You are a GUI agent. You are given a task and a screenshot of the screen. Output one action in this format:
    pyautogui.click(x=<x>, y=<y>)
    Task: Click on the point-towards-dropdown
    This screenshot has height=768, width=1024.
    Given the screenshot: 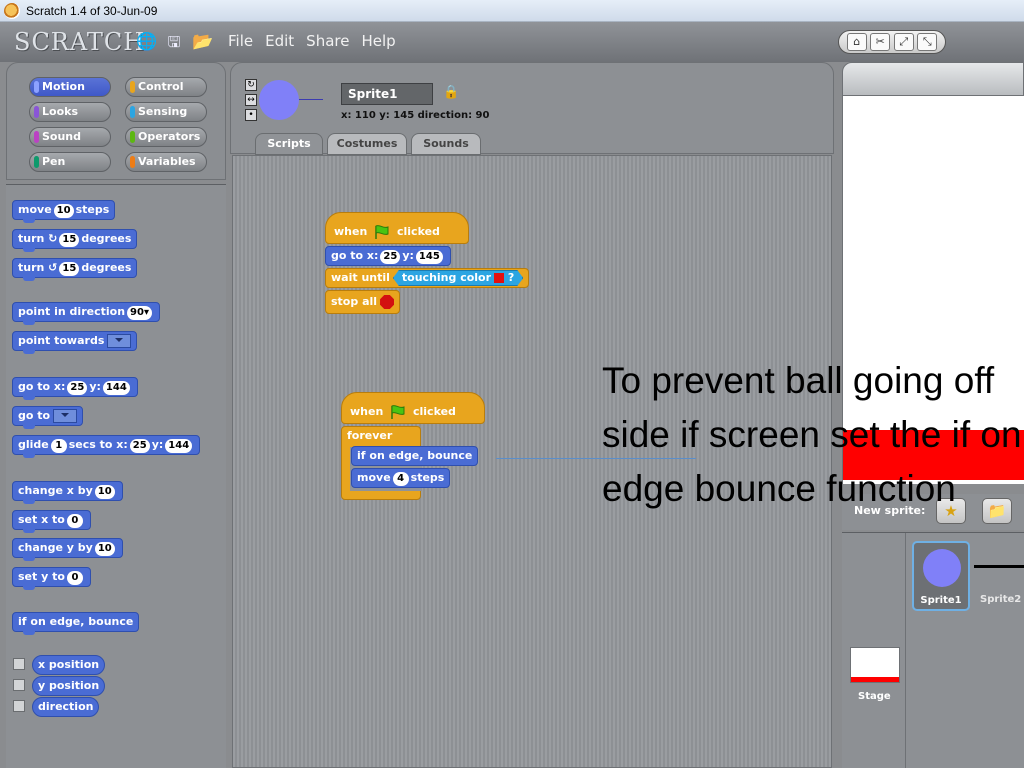 What is the action you would take?
    pyautogui.click(x=119, y=341)
    